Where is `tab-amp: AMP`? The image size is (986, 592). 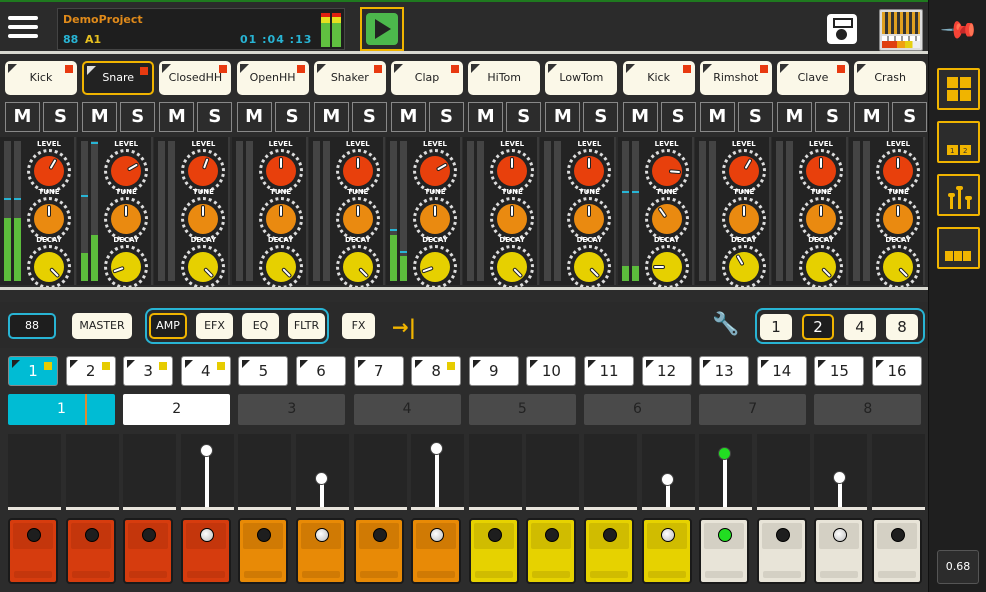
tab-amp: AMP is located at coordinates (168, 326).